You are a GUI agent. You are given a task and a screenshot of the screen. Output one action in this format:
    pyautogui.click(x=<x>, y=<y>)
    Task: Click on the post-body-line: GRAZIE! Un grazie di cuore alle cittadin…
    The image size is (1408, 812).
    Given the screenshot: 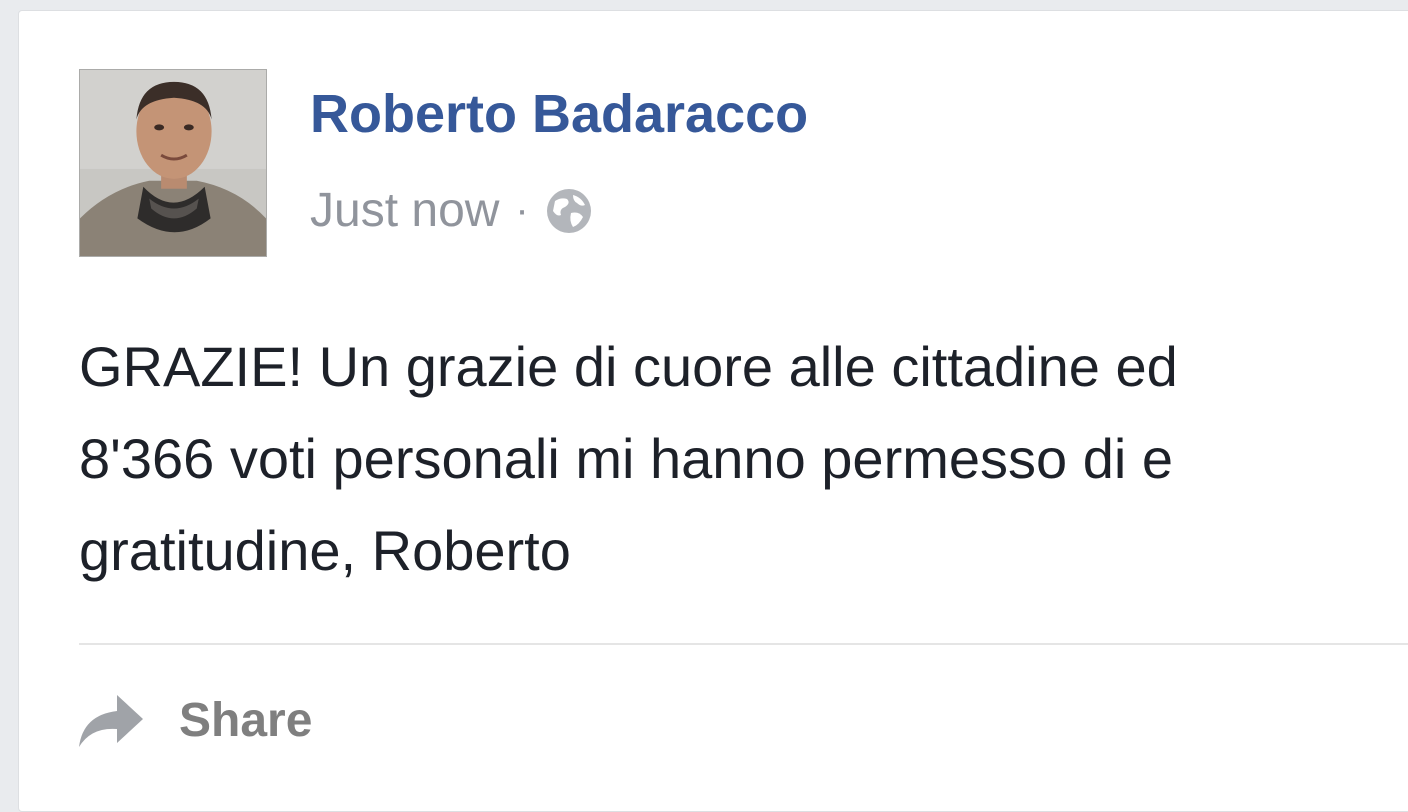 What is the action you would take?
    pyautogui.click(x=628, y=366)
    